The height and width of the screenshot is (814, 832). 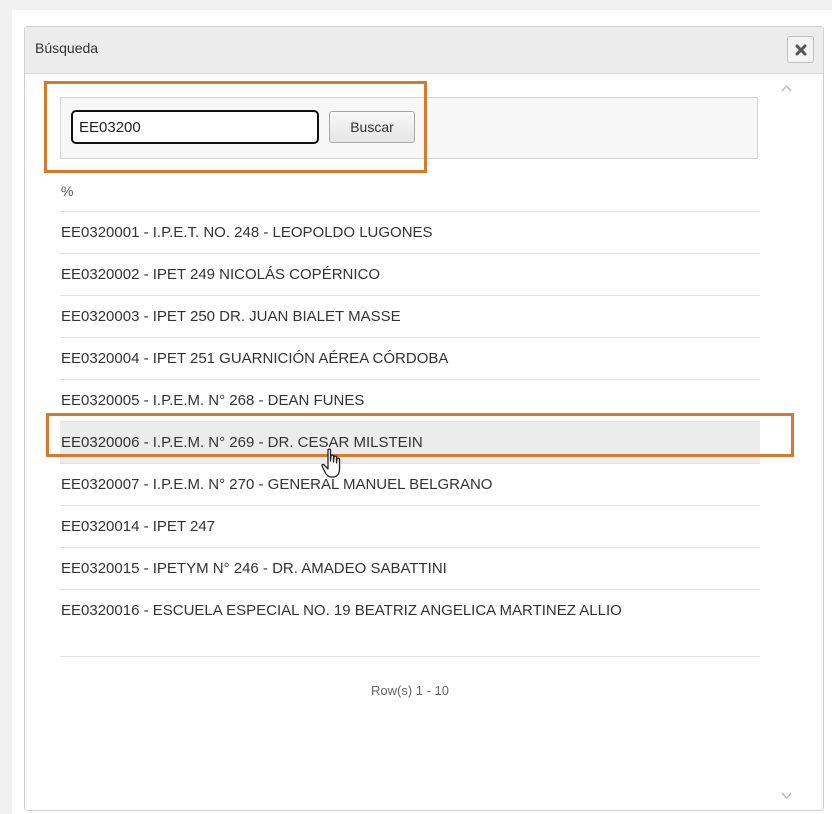 What do you see at coordinates (786, 796) in the screenshot?
I see `chevron-down-icon` at bounding box center [786, 796].